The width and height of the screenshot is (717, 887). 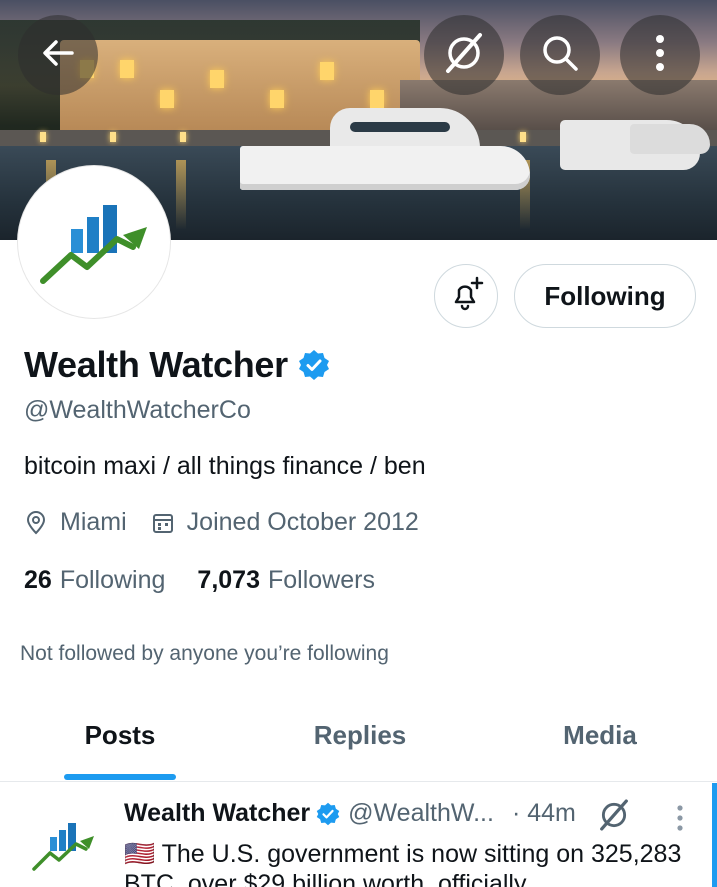 What do you see at coordinates (714, 835) in the screenshot?
I see `scroll-indicator` at bounding box center [714, 835].